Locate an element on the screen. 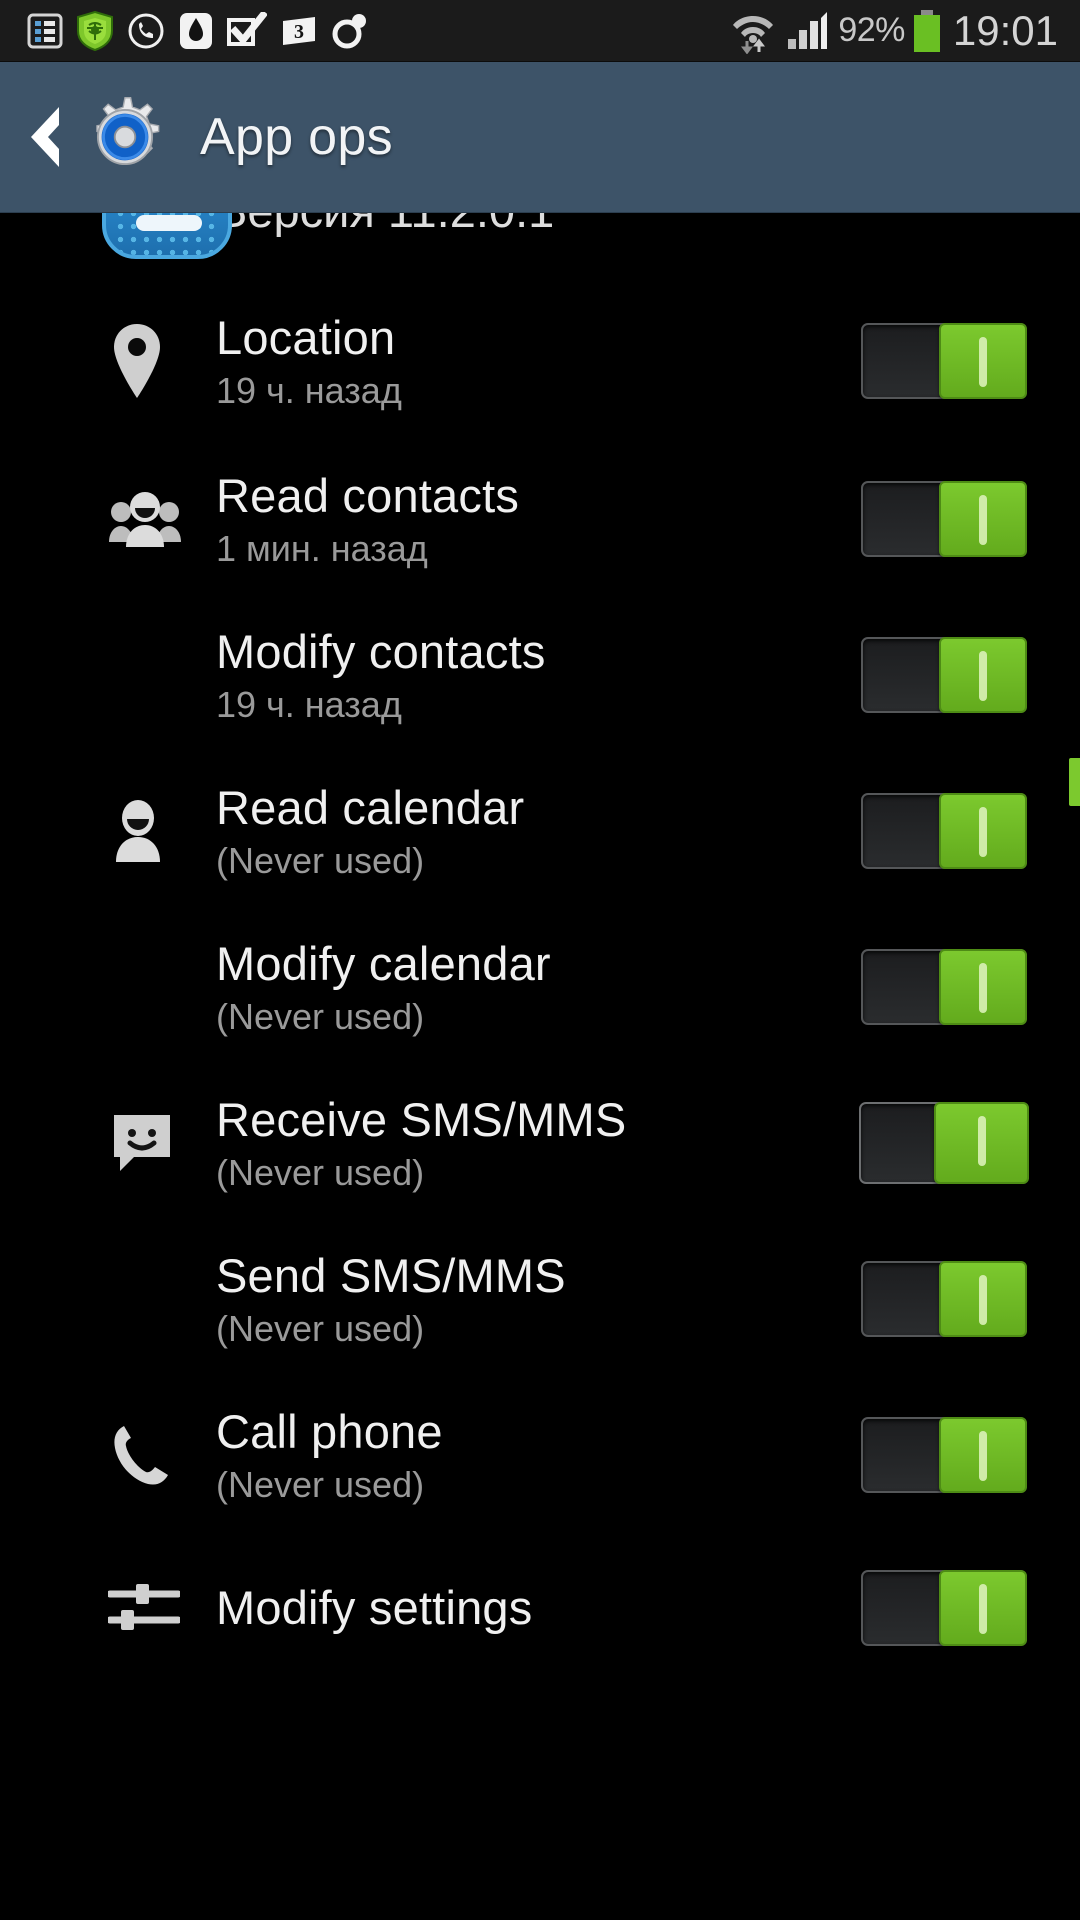 This screenshot has width=1080, height=1920. drweb-shield-icon is located at coordinates (95, 30).